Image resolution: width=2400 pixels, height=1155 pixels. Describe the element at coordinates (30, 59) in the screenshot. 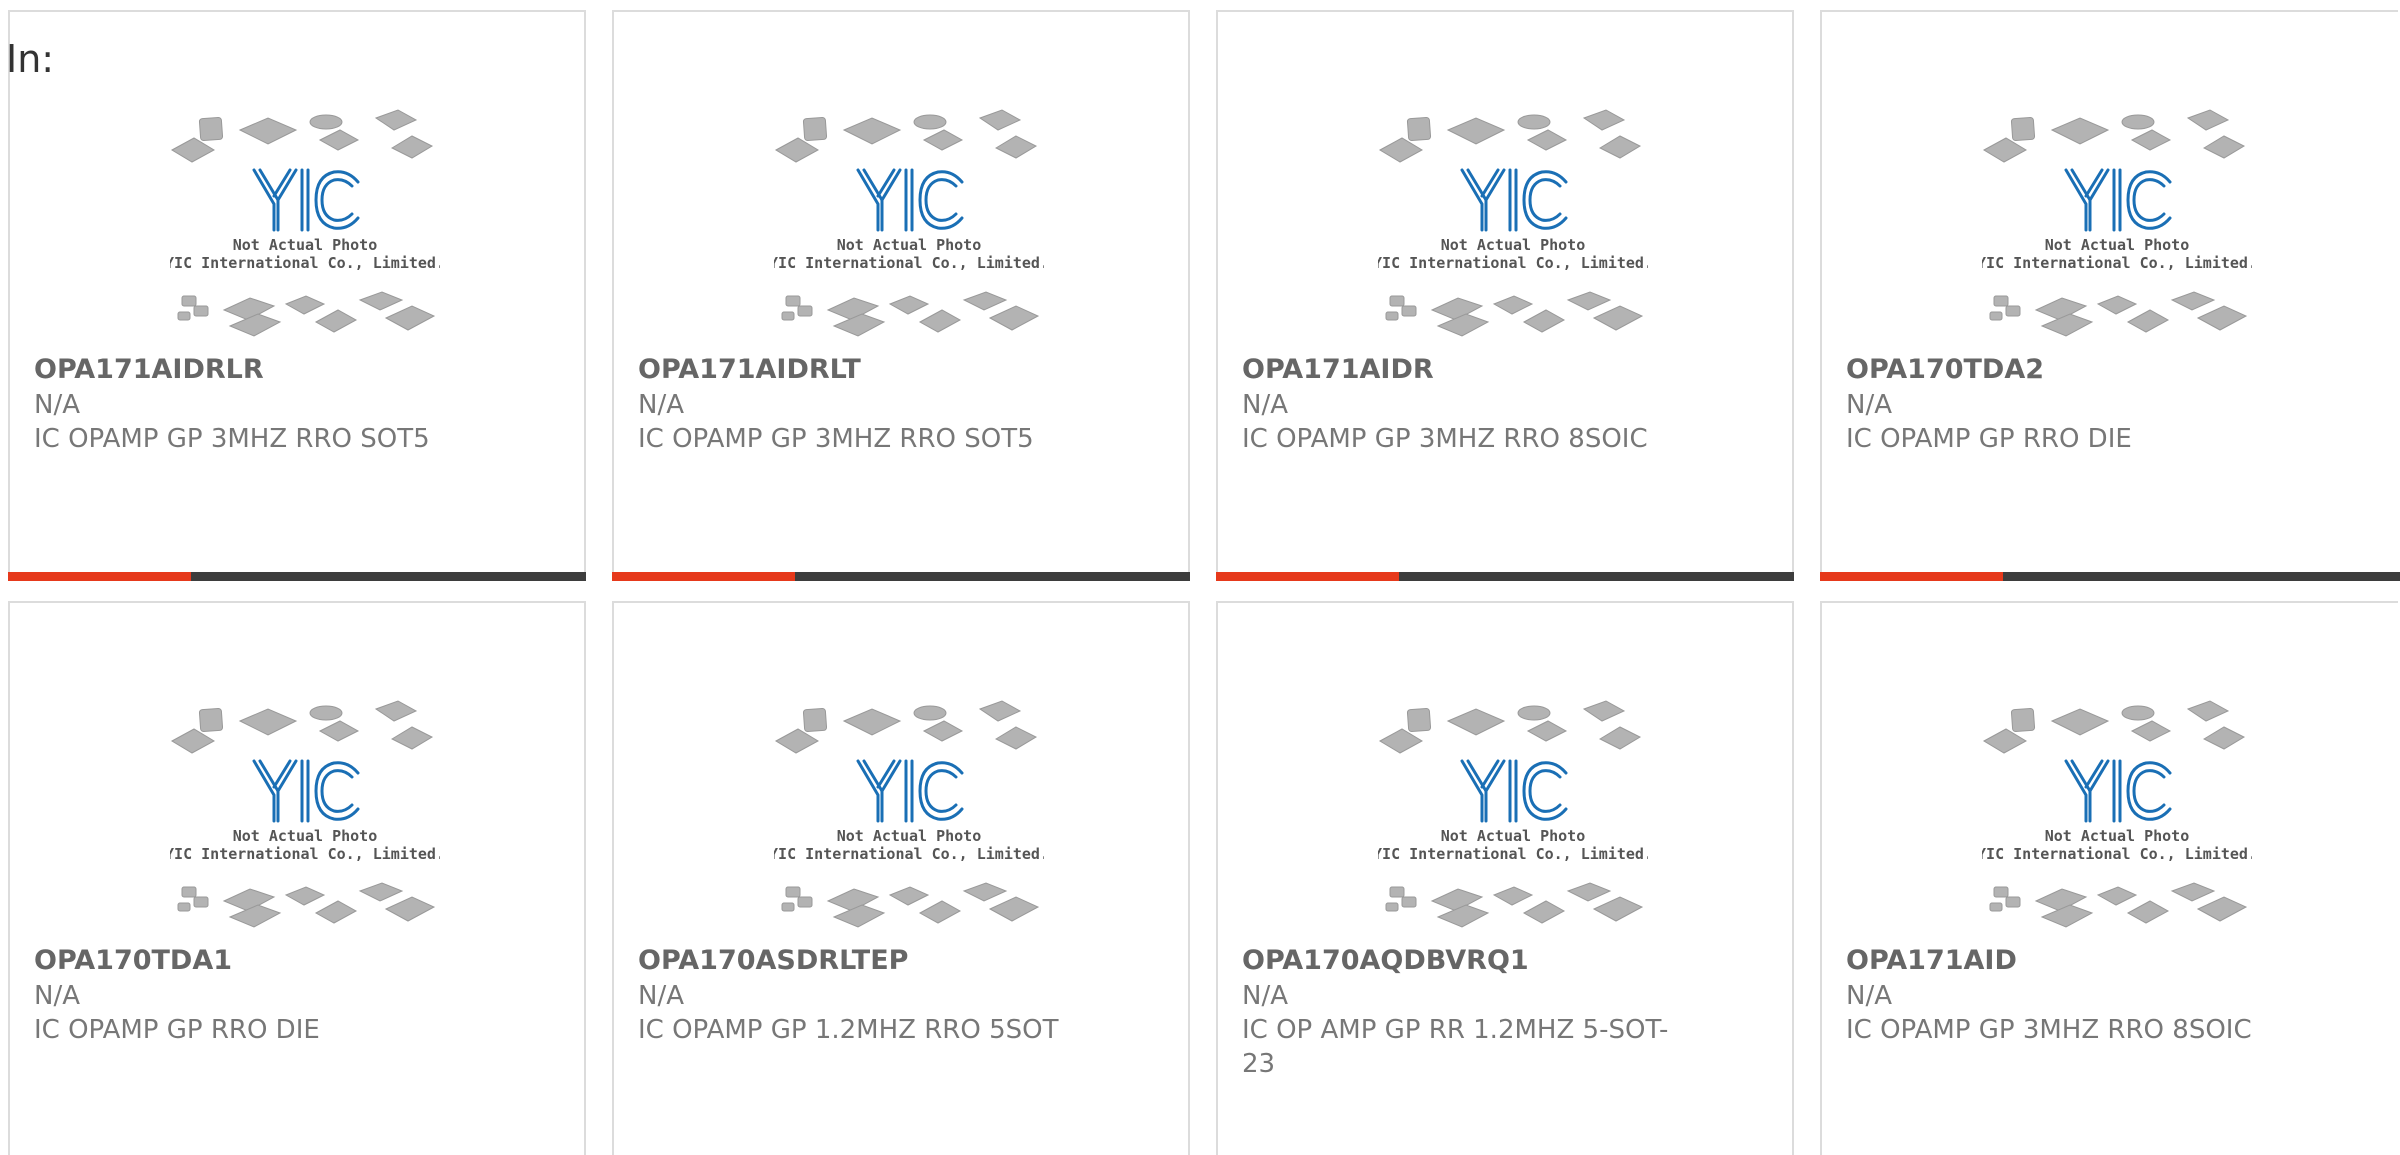

I see `filter-label: In:` at that location.